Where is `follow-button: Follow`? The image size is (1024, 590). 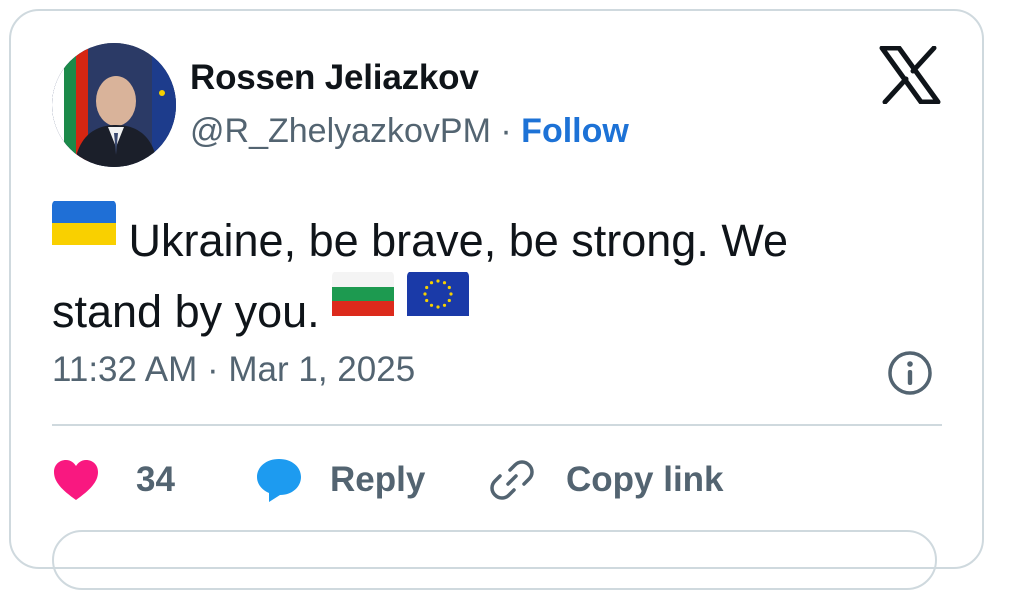 follow-button: Follow is located at coordinates (575, 131).